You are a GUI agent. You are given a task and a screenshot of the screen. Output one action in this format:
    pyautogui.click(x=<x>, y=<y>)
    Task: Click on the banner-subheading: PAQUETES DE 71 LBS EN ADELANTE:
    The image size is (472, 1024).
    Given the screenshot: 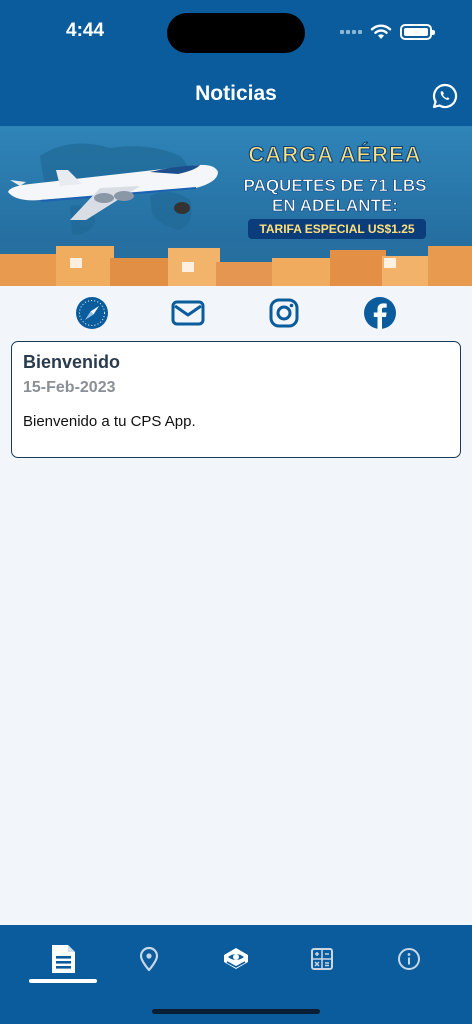 What is the action you would take?
    pyautogui.click(x=335, y=196)
    